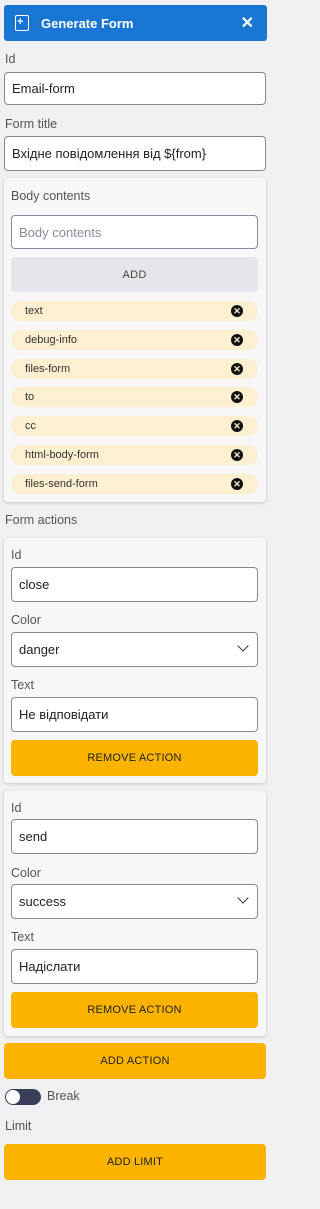 The image size is (320, 1209). I want to click on add-action-button: ADD ACTION, so click(135, 1061).